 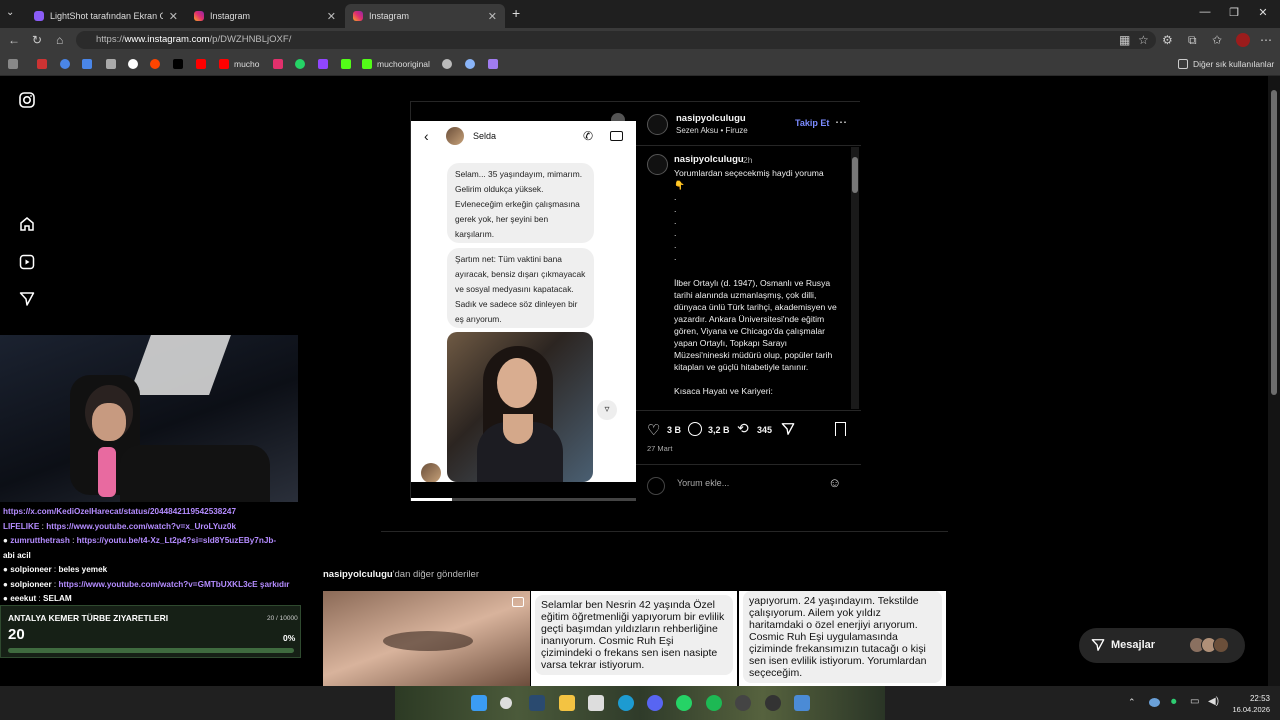 I want to click on page-scrollbar, so click(x=1274, y=381).